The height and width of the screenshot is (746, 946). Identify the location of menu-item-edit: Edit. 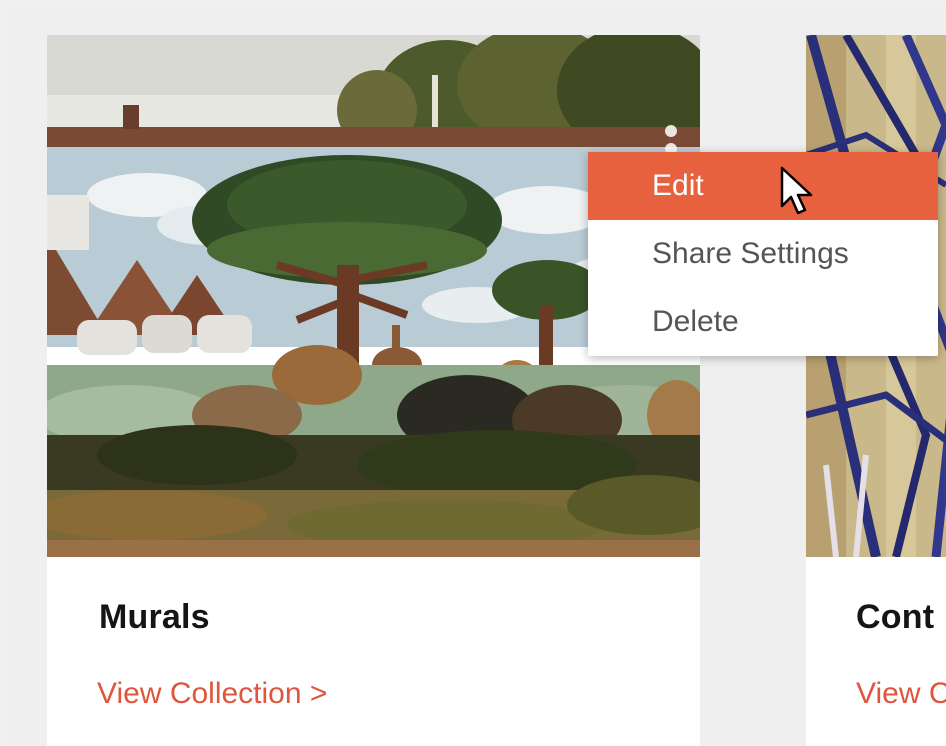
(763, 186).